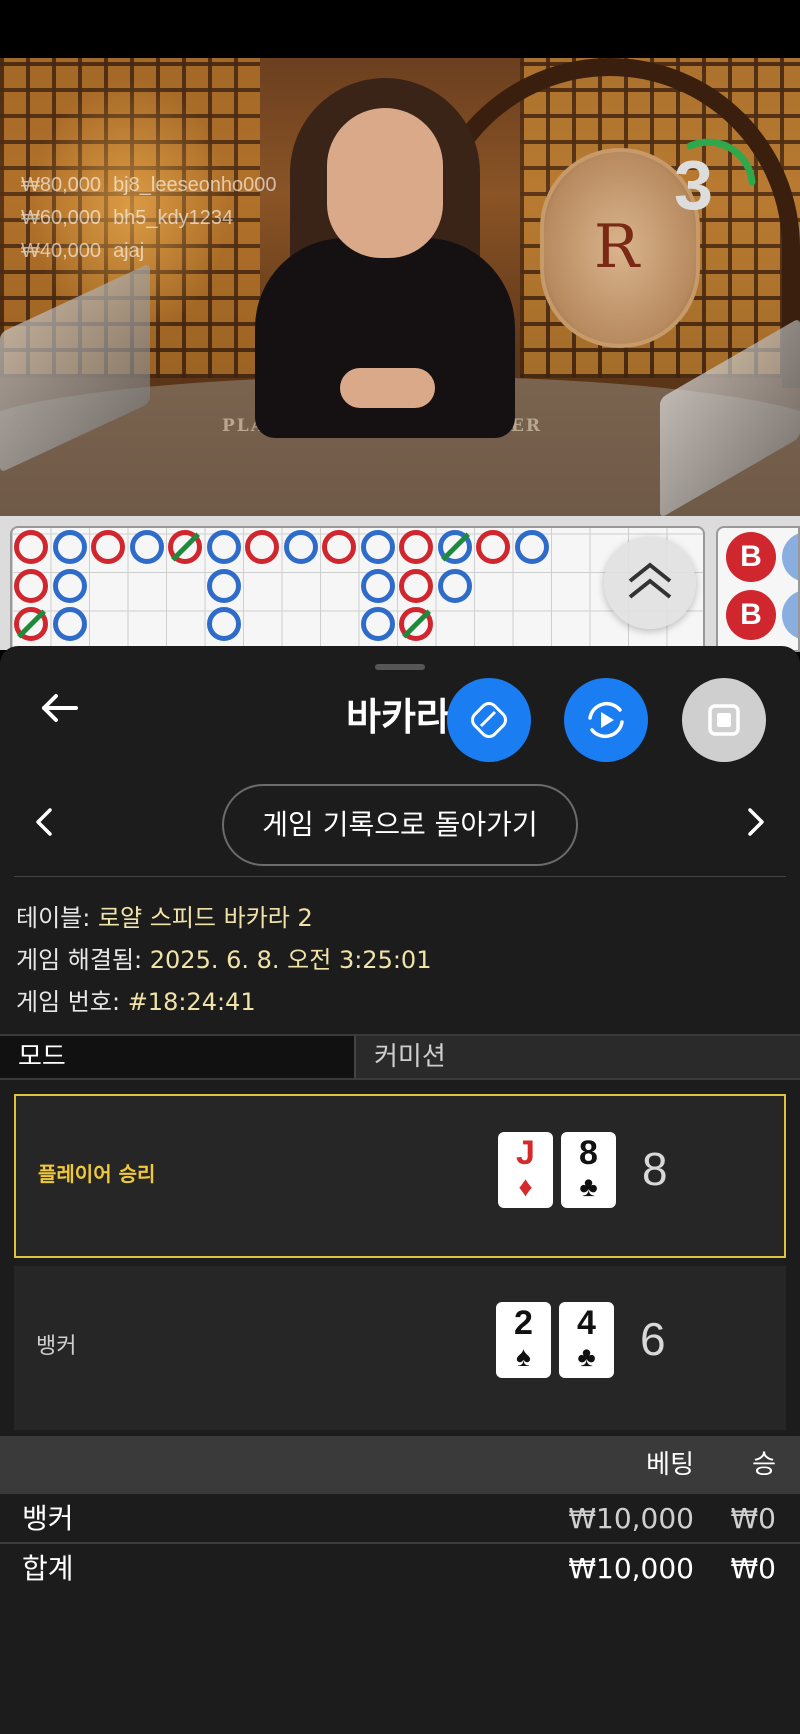  What do you see at coordinates (400, 825) in the screenshot?
I see `back-to-history-button: 게임 기록으로 돌아가기` at bounding box center [400, 825].